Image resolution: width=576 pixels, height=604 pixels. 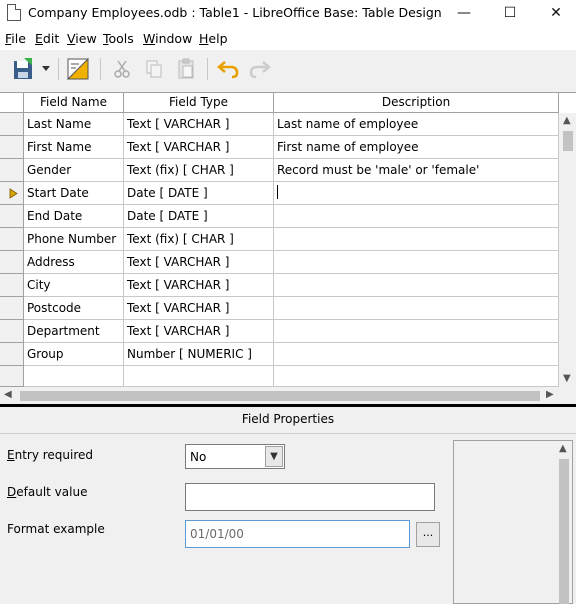 I want to click on help-scrollbar: ▲, so click(x=563, y=522).